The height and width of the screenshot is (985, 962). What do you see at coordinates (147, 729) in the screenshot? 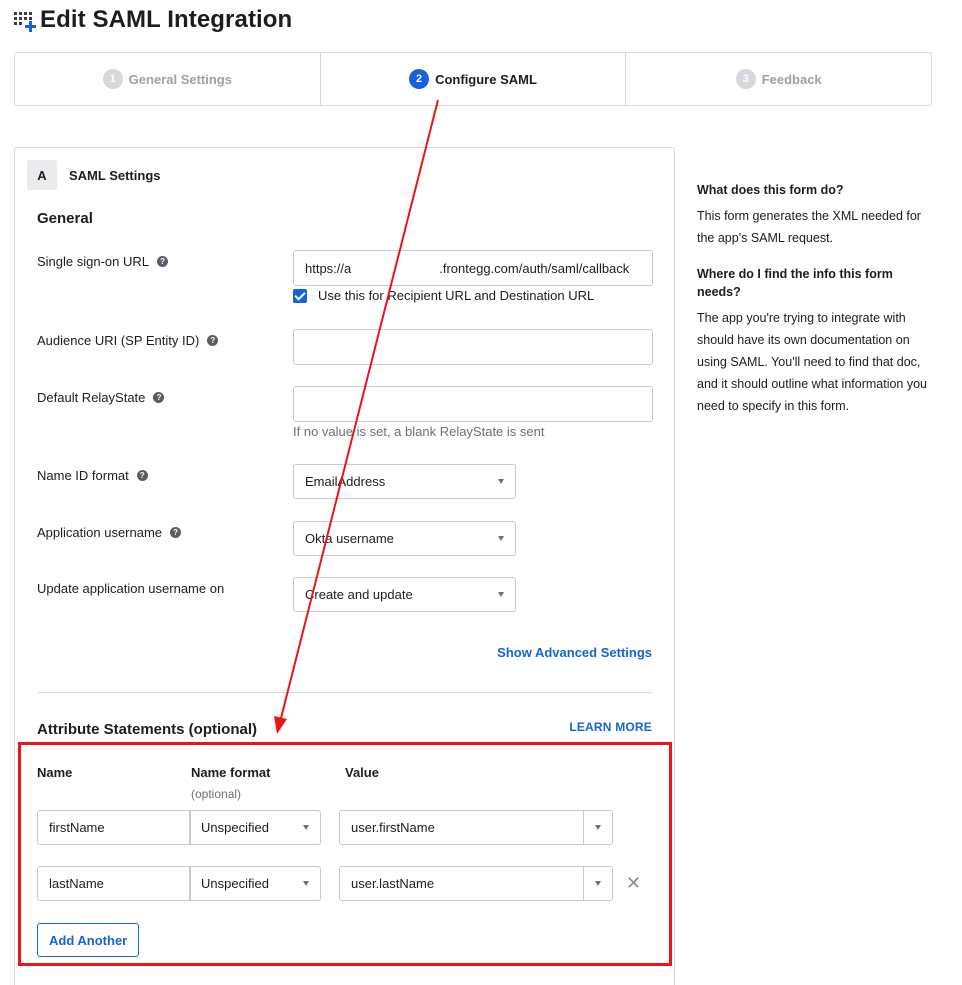
I see `attribute-statements-heading: Attribute Statements (optional)` at bounding box center [147, 729].